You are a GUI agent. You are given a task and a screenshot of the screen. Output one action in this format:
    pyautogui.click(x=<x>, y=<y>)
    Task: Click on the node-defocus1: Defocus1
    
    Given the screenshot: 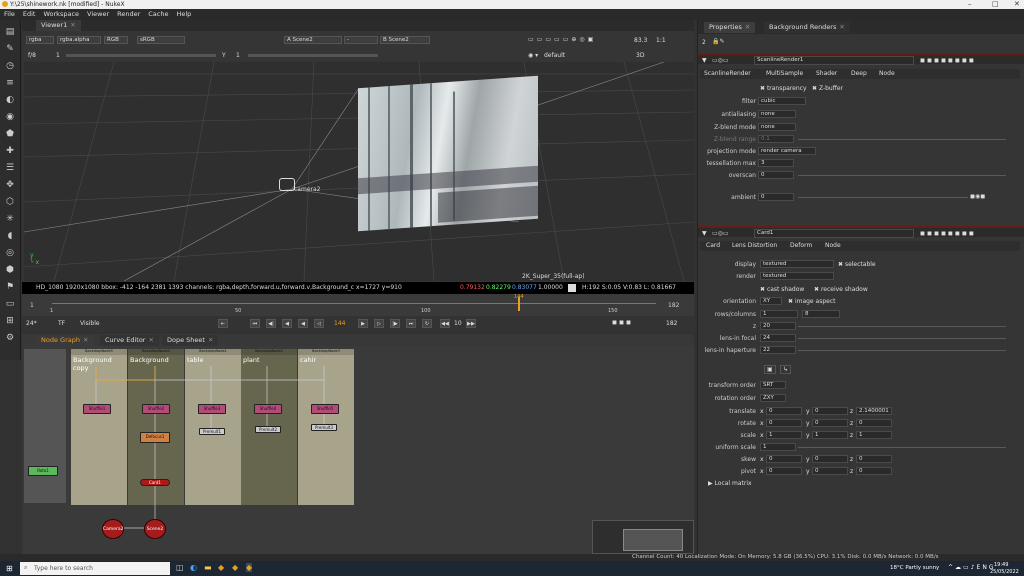 What is the action you would take?
    pyautogui.click(x=155, y=437)
    